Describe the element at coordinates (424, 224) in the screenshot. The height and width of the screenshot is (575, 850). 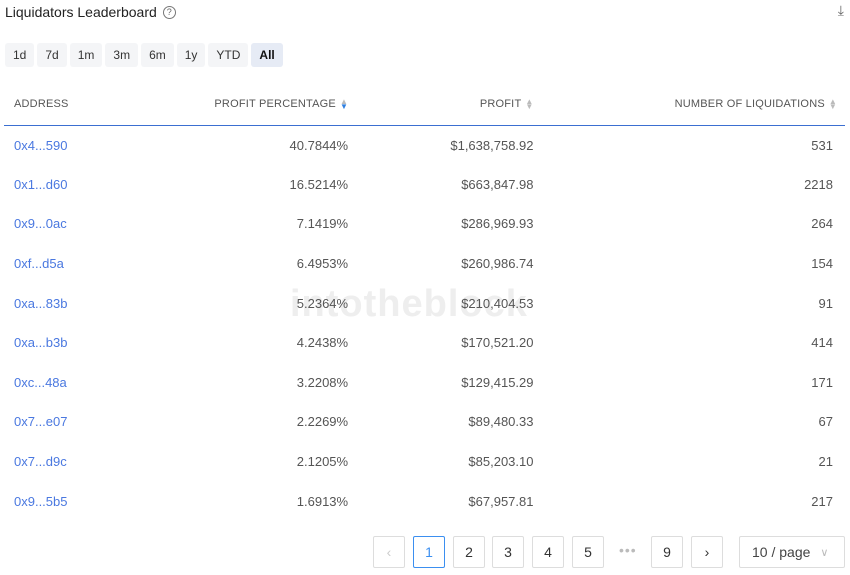
I see `table-row: 0x9...0ac 7.1419% $286,969.93 264` at that location.